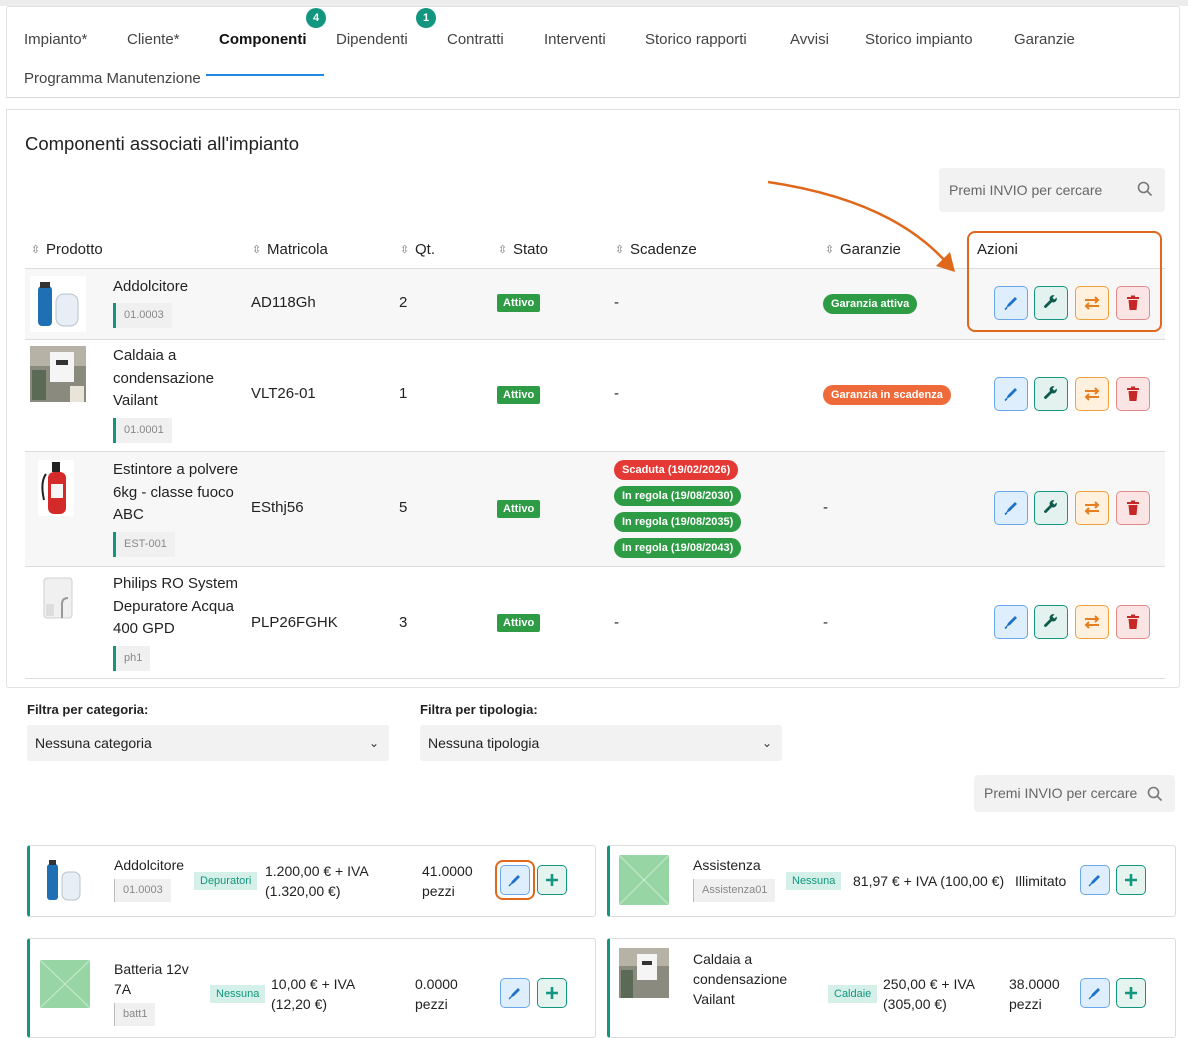 The height and width of the screenshot is (1038, 1188). Describe the element at coordinates (417, 249) in the screenshot. I see `col-qt: ⇳ Qt.` at that location.